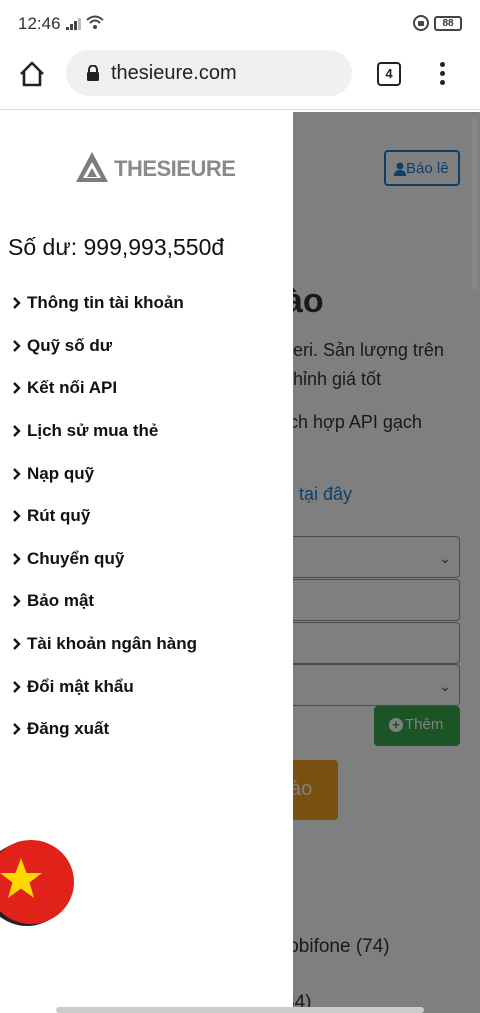 The image size is (480, 1013). Describe the element at coordinates (70, 345) in the screenshot. I see `menu-item-label: Quỹ số dư` at that location.